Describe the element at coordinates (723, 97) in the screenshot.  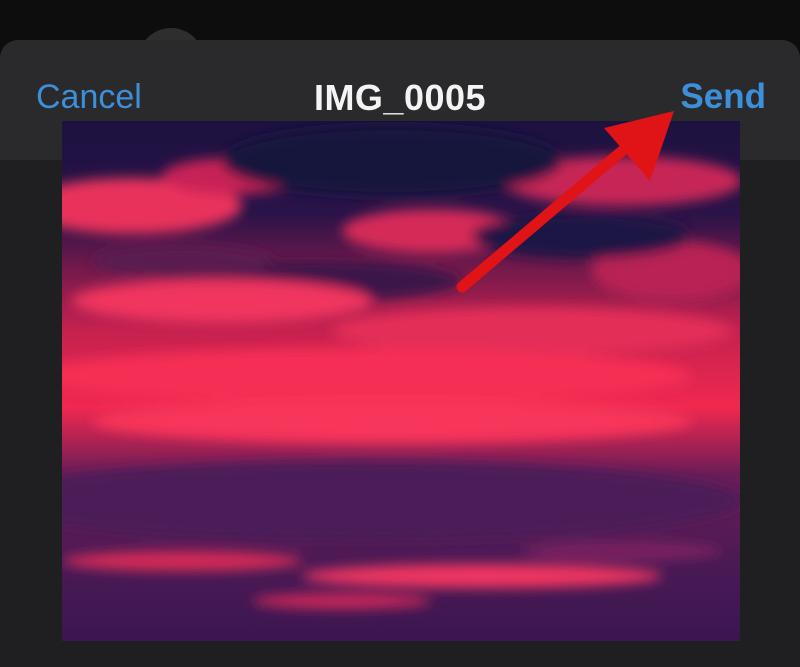
I see `send-button: Send` at that location.